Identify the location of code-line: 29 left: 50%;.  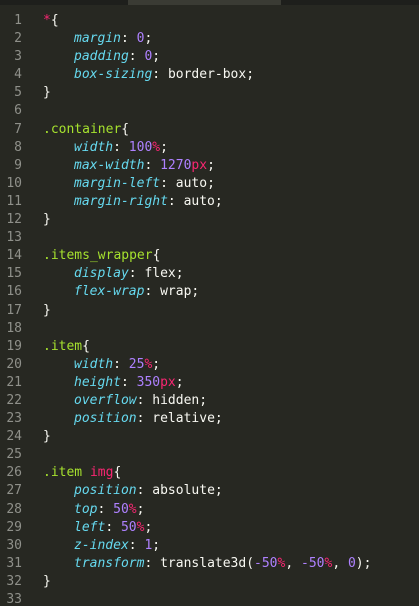
(209, 528).